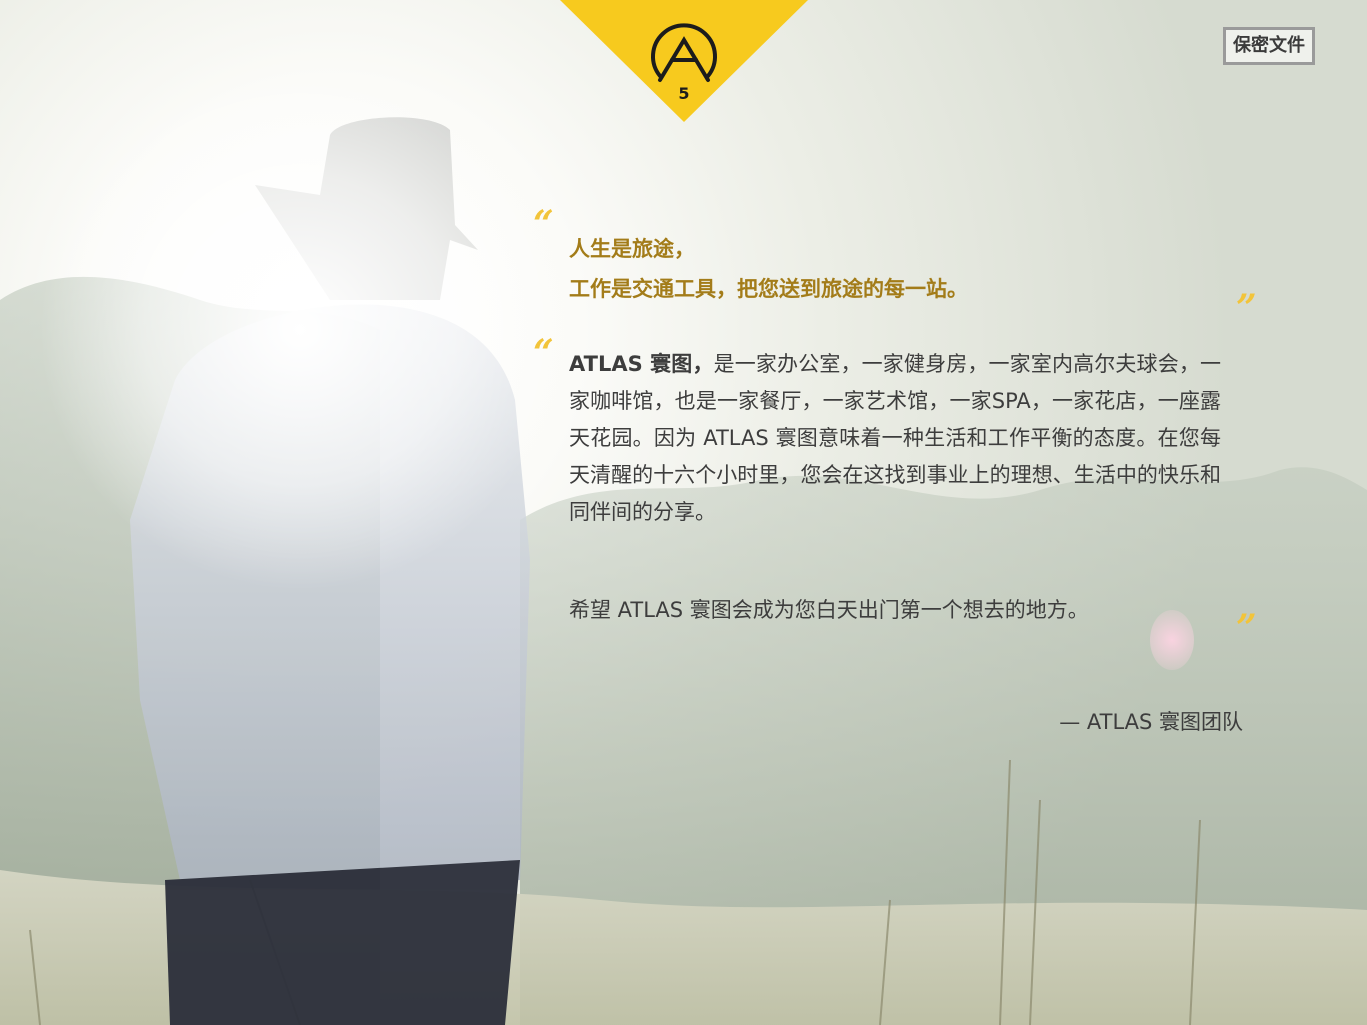  Describe the element at coordinates (641, 364) in the screenshot. I see `brand-name: ATLAS 寰图，` at that location.